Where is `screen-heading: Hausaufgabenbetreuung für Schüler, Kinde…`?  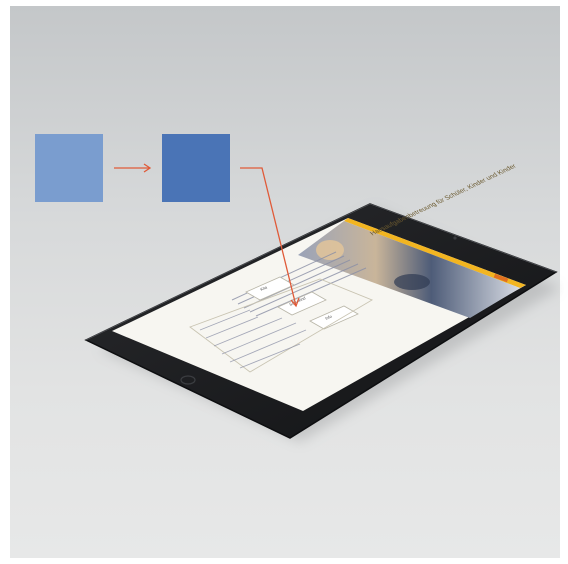 screen-heading: Hausaufgabenbetreuung für Schüler, Kinde… is located at coordinates (444, 200).